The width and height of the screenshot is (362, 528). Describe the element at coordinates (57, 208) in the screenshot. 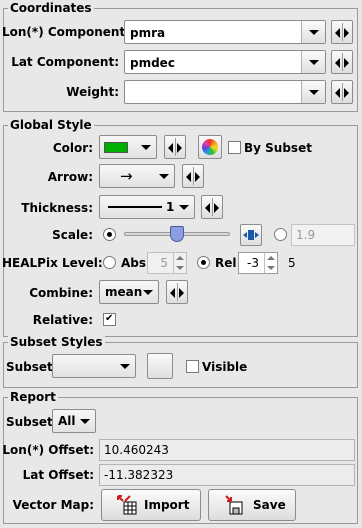

I see `thickness-label: Thickness:` at that location.